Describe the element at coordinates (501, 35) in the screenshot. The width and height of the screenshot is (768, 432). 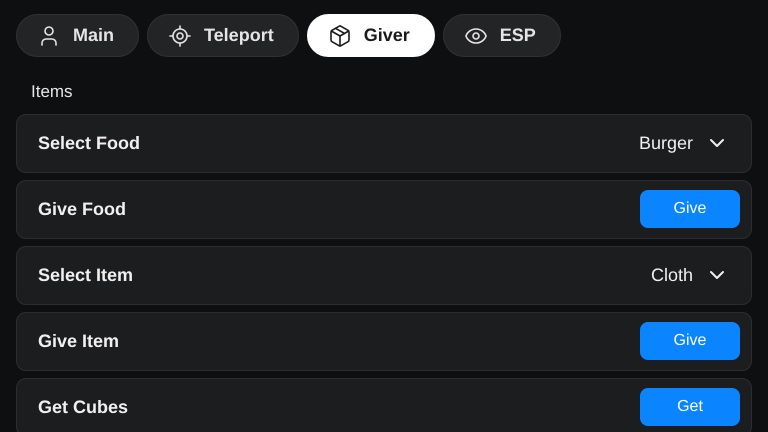
I see `tab: ESP` at that location.